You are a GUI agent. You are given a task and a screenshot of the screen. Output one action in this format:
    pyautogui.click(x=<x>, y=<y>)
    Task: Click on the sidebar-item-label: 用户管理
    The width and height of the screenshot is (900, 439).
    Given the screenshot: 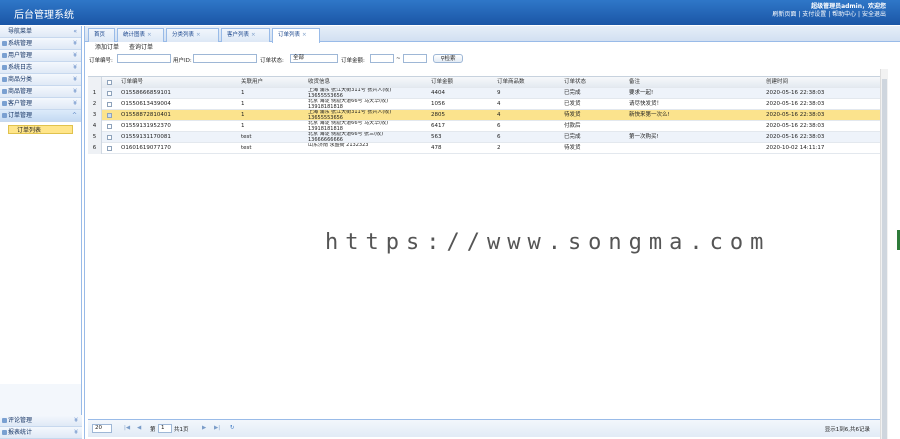 What is the action you would take?
    pyautogui.click(x=20, y=55)
    